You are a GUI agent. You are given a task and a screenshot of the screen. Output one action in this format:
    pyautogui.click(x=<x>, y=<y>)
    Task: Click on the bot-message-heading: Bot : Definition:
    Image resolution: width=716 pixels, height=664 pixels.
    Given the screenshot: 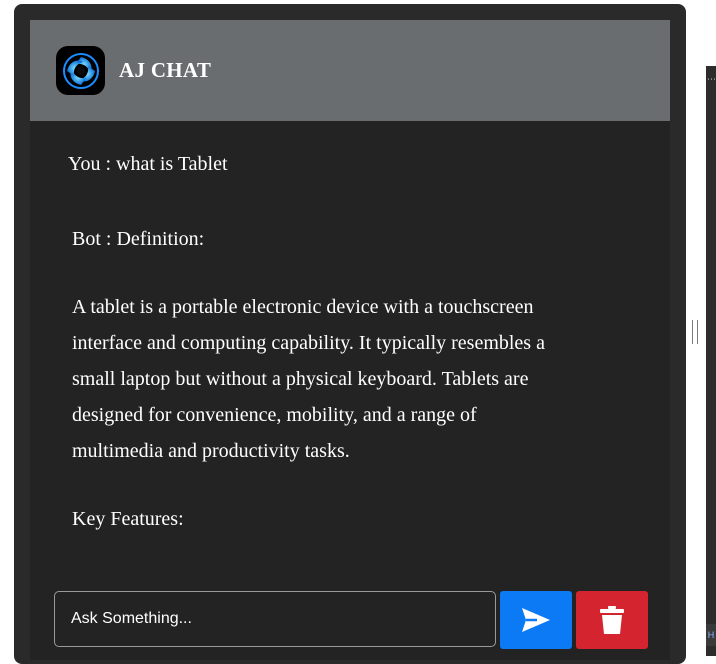 What is the action you would take?
    pyautogui.click(x=138, y=239)
    